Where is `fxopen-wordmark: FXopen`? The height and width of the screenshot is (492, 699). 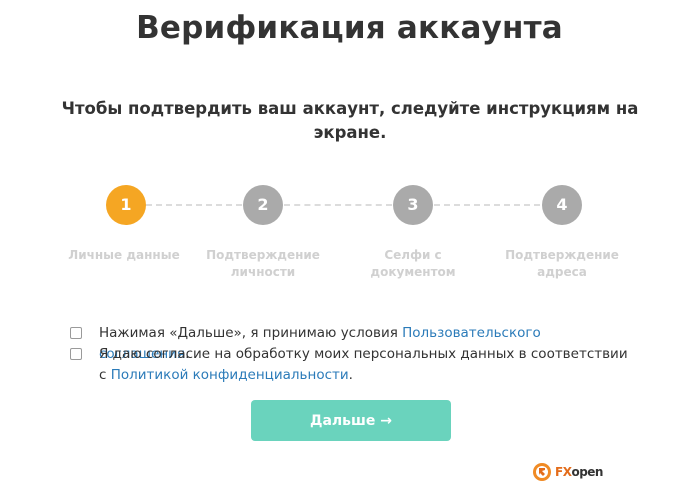
fxopen-wordmark: FXopen is located at coordinates (579, 472).